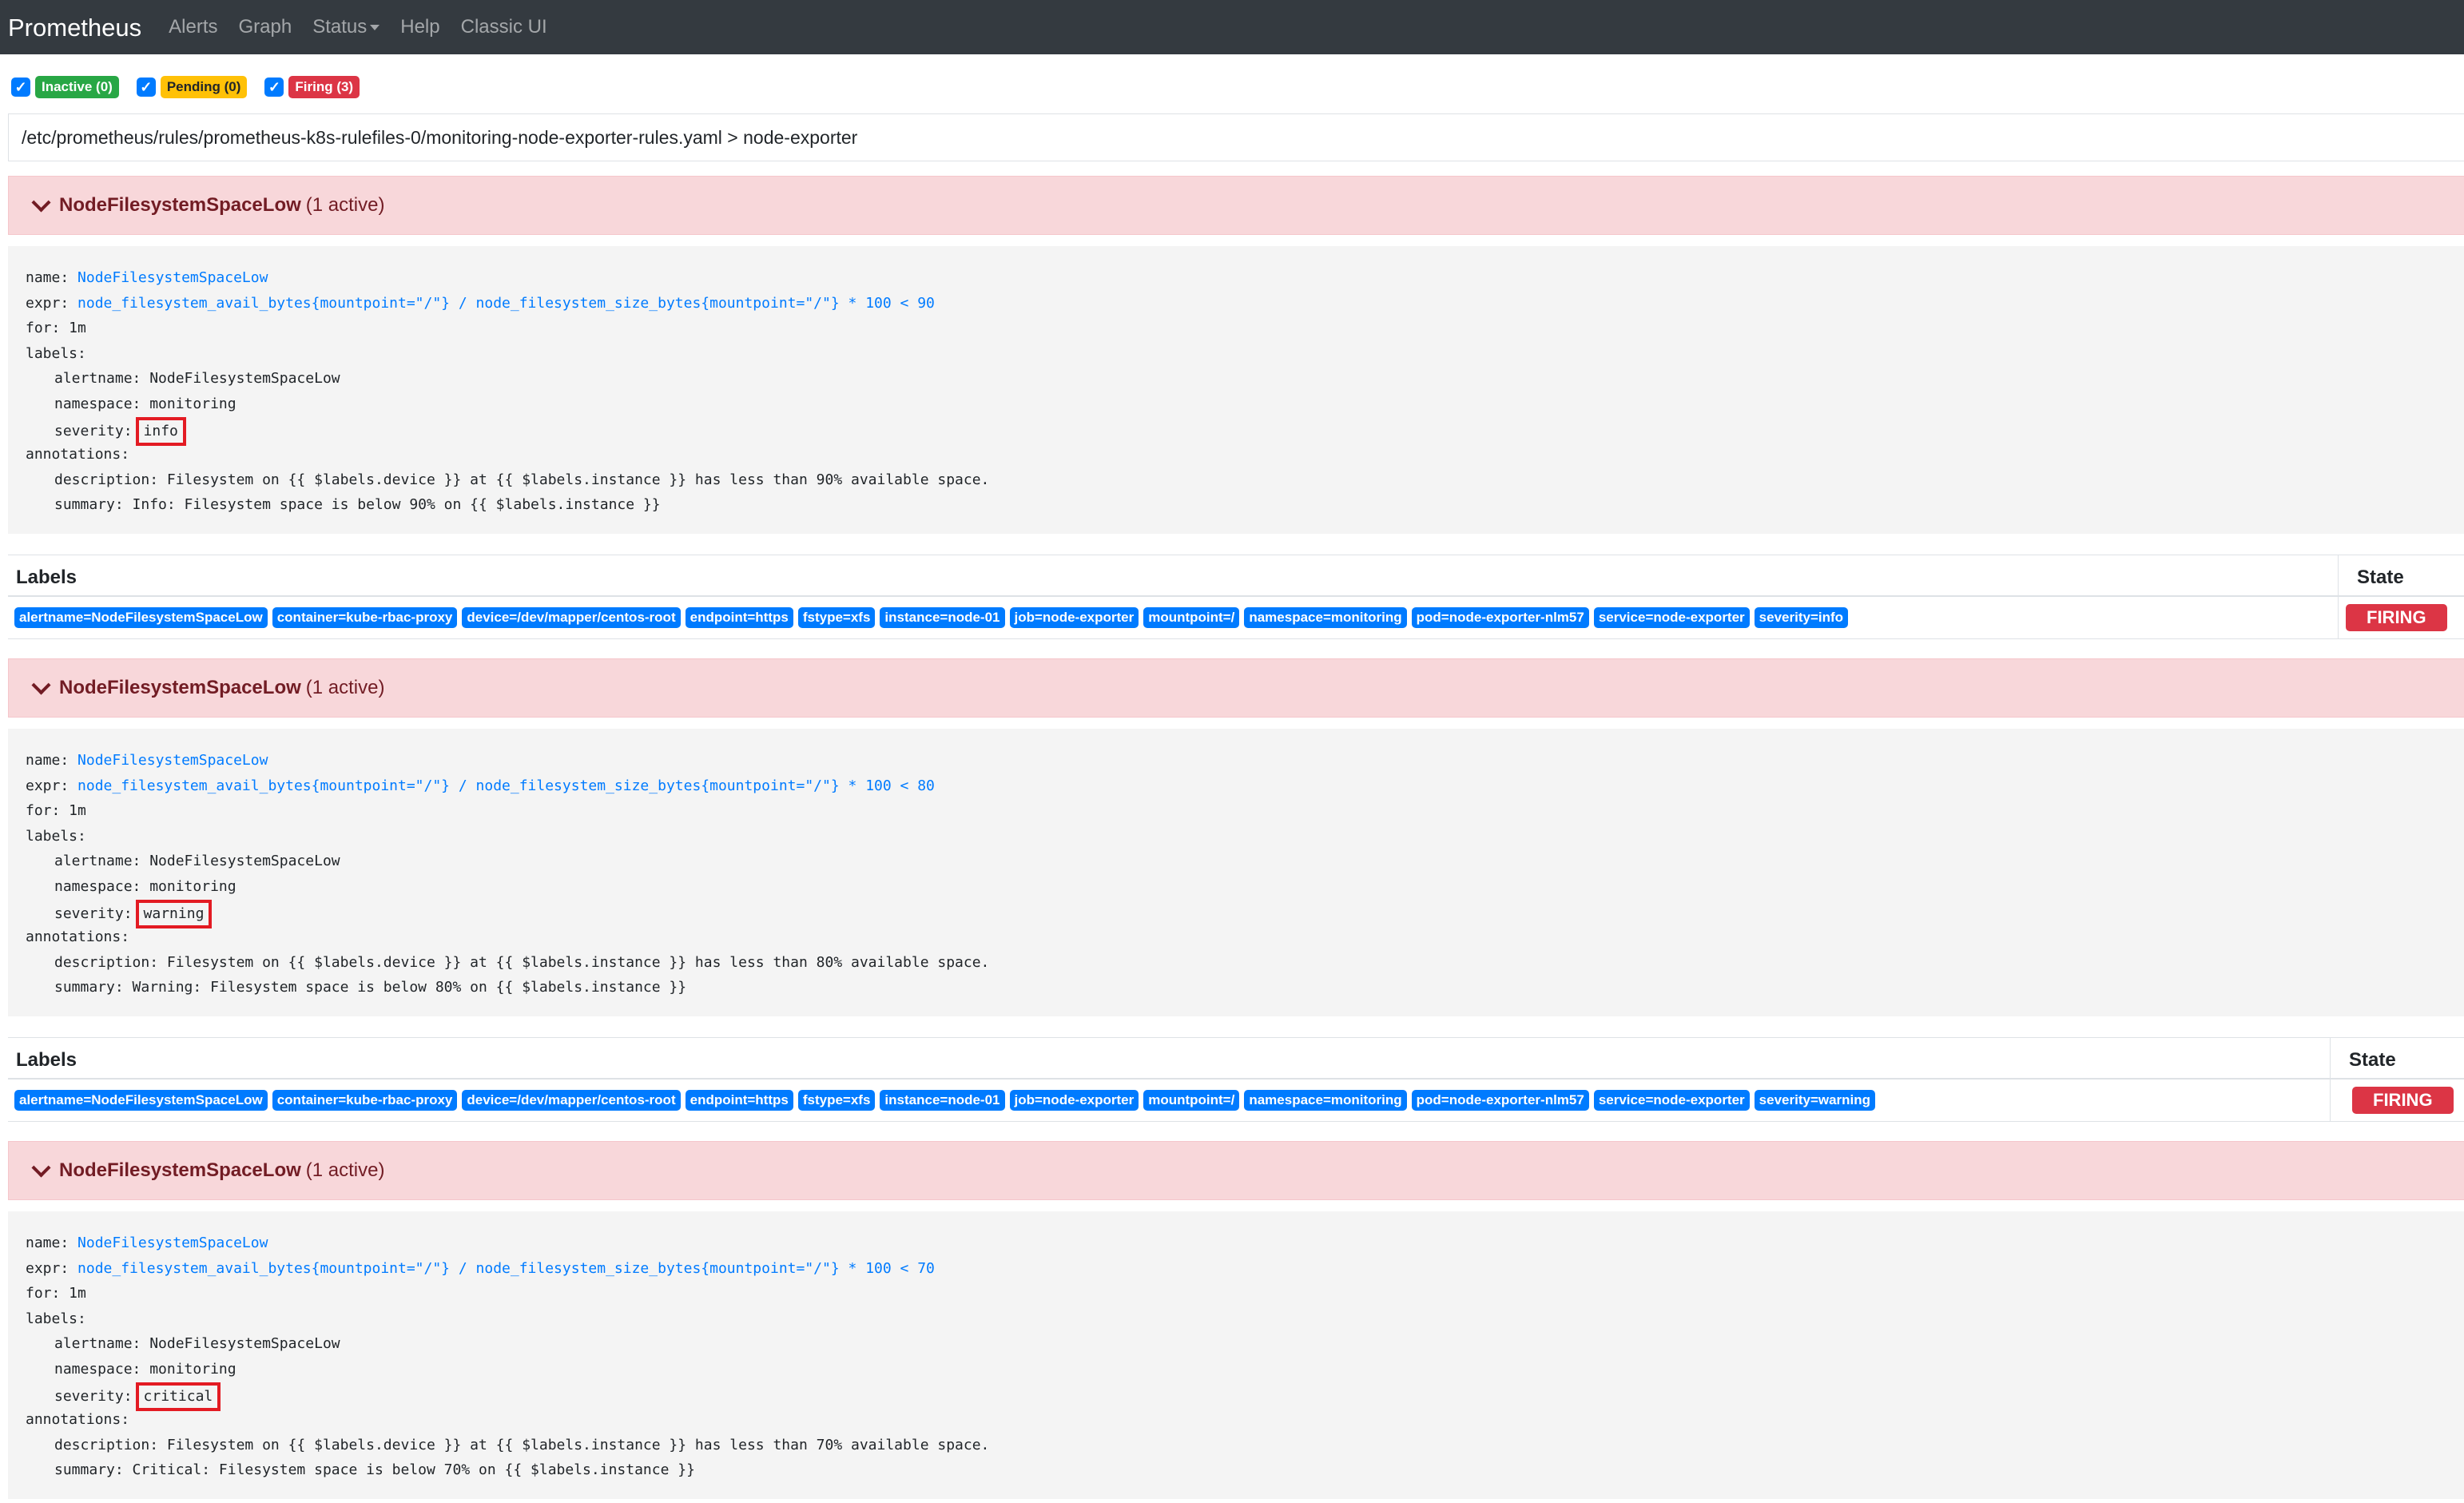  I want to click on nav-status-dropdown: Status, so click(346, 27).